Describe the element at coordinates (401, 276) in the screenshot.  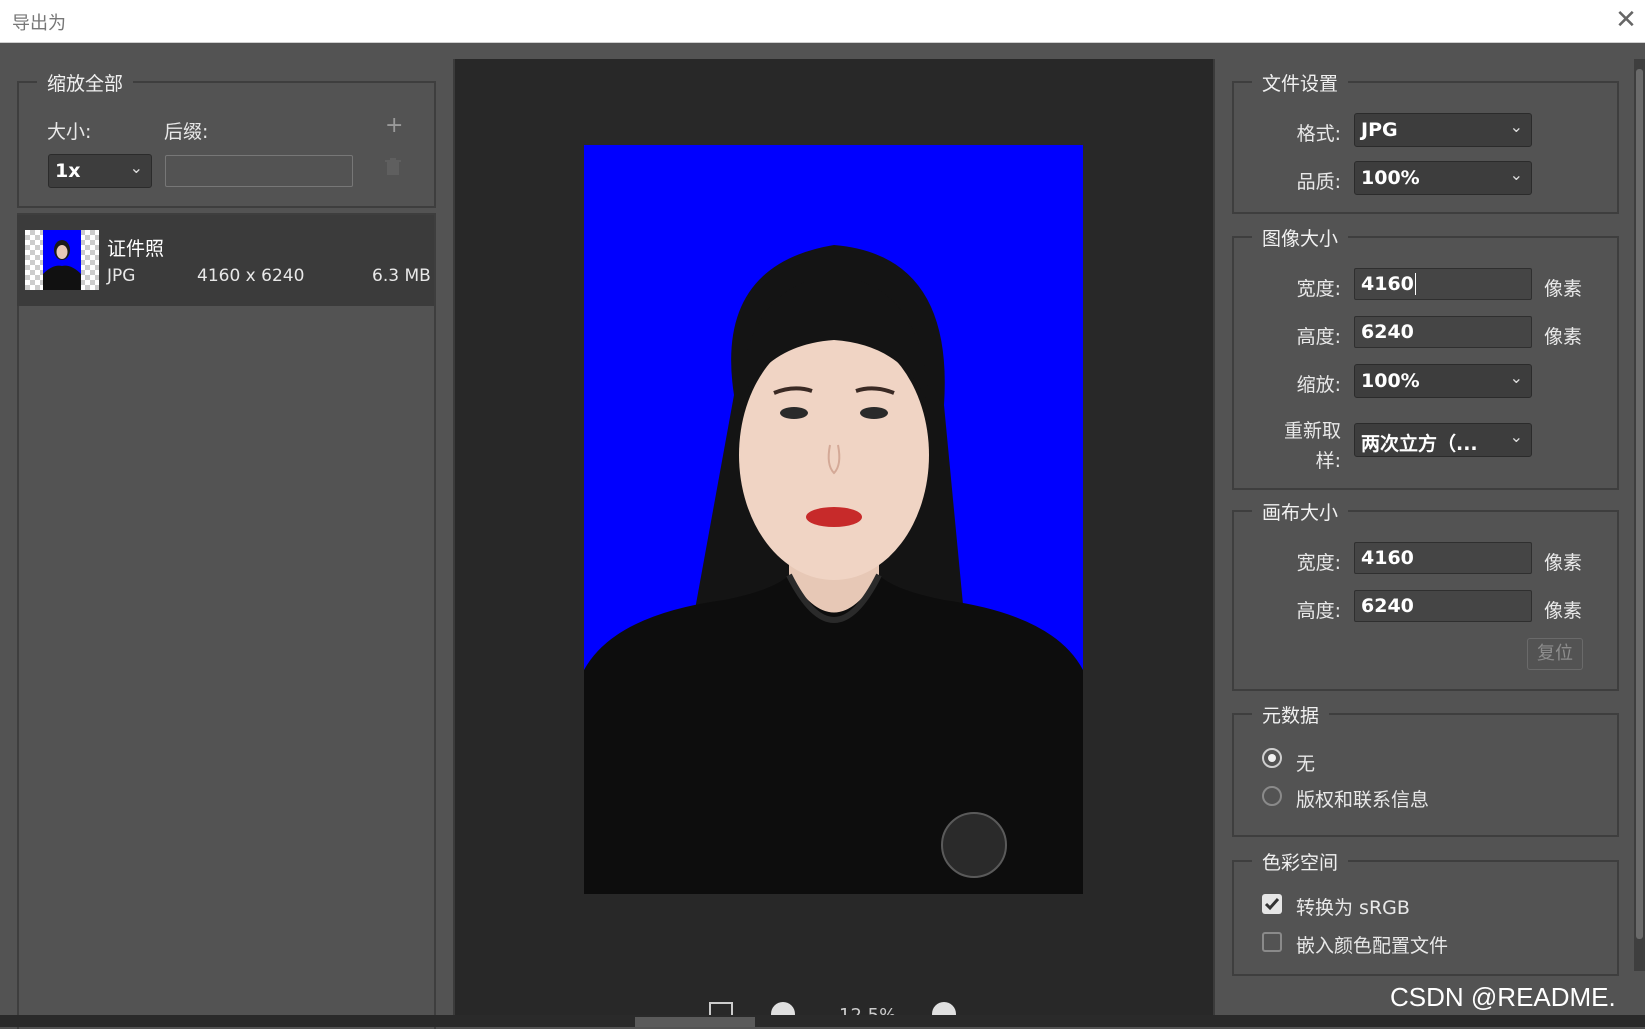
I see `asset-file-size: 6.3 MB` at that location.